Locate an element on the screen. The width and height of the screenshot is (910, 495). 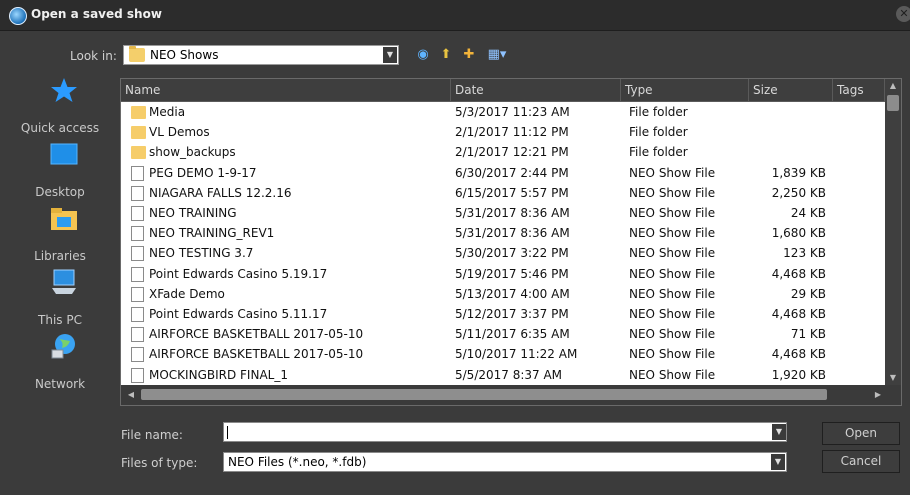
file-name-input is located at coordinates (505, 432).